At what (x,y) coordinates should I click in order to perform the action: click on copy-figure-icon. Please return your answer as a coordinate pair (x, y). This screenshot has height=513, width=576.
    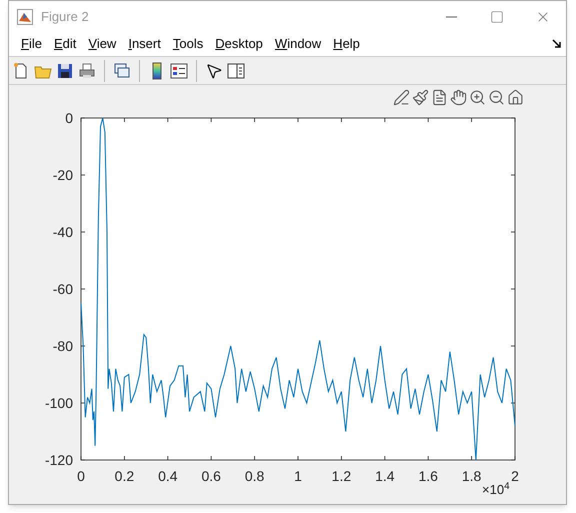
    Looking at the image, I should click on (122, 71).